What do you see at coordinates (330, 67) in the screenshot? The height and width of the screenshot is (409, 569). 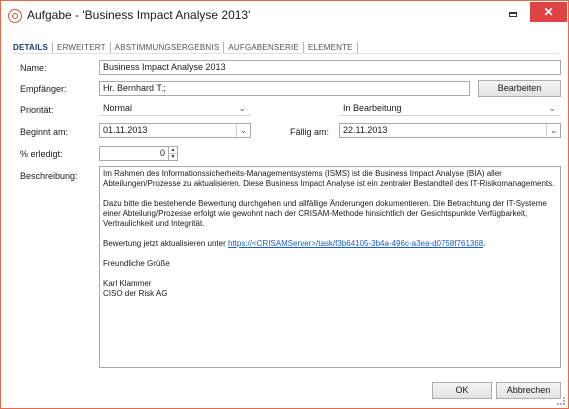 I see `name-input: Business Impact Analyse 2013` at bounding box center [330, 67].